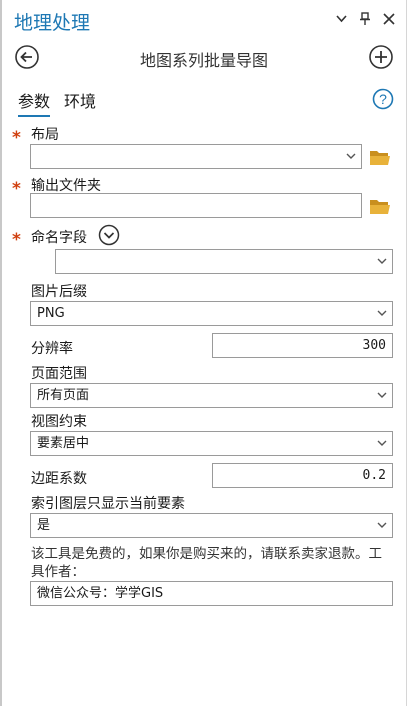 The height and width of the screenshot is (706, 407). Describe the element at coordinates (381, 57) in the screenshot. I see `add-icon` at that location.